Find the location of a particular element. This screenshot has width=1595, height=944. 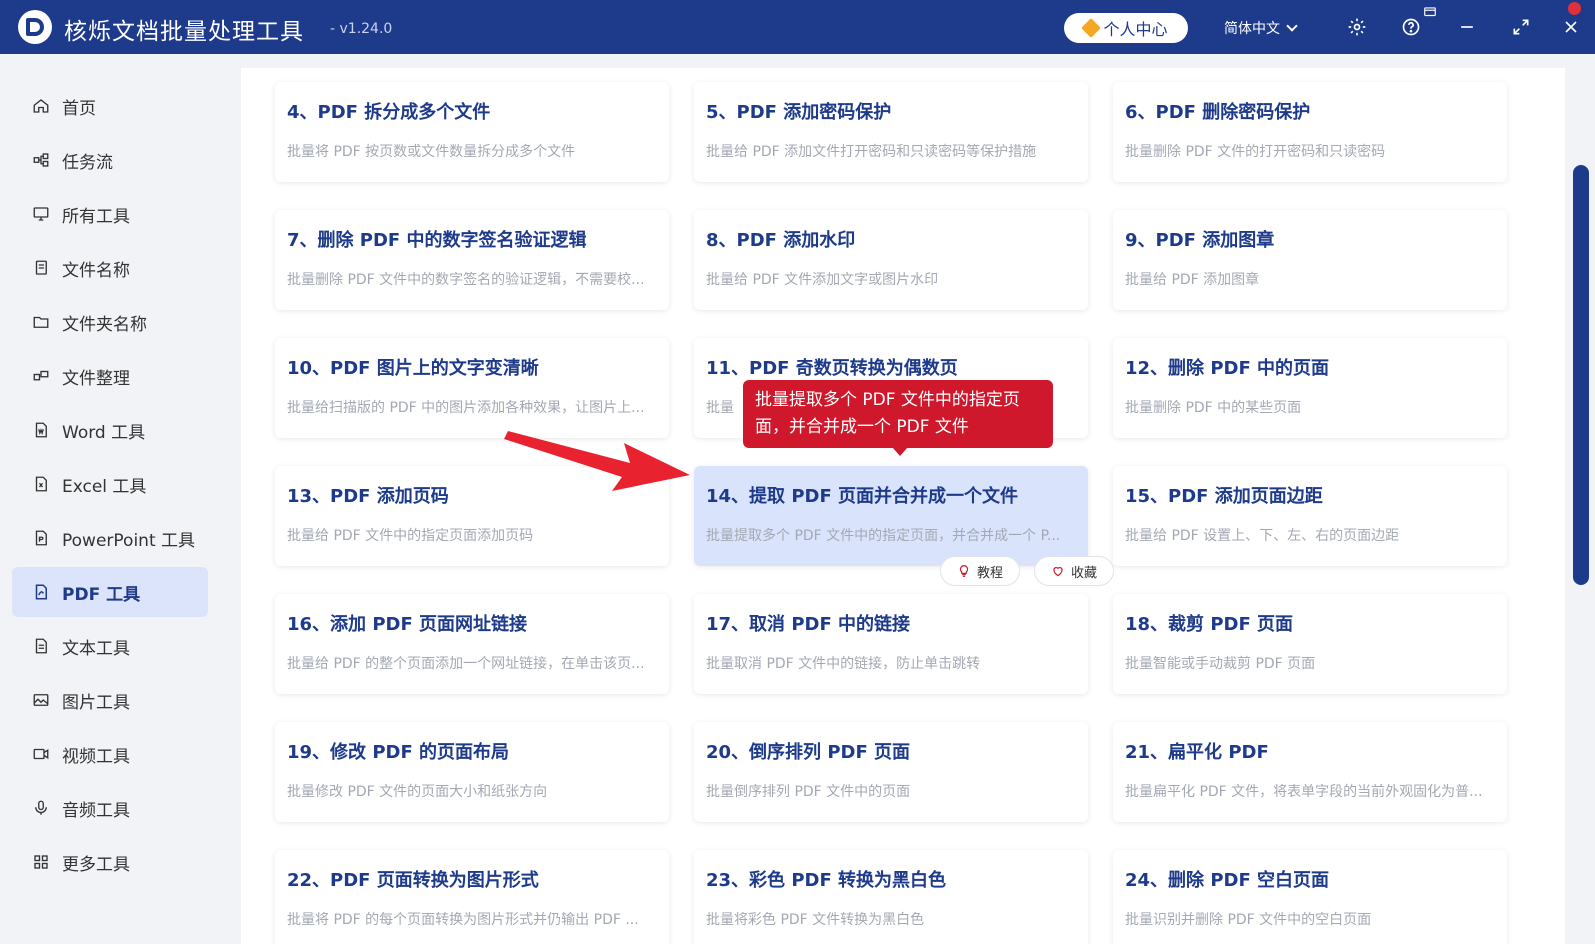

sidebar-item-label: 文件整理 is located at coordinates (96, 378).